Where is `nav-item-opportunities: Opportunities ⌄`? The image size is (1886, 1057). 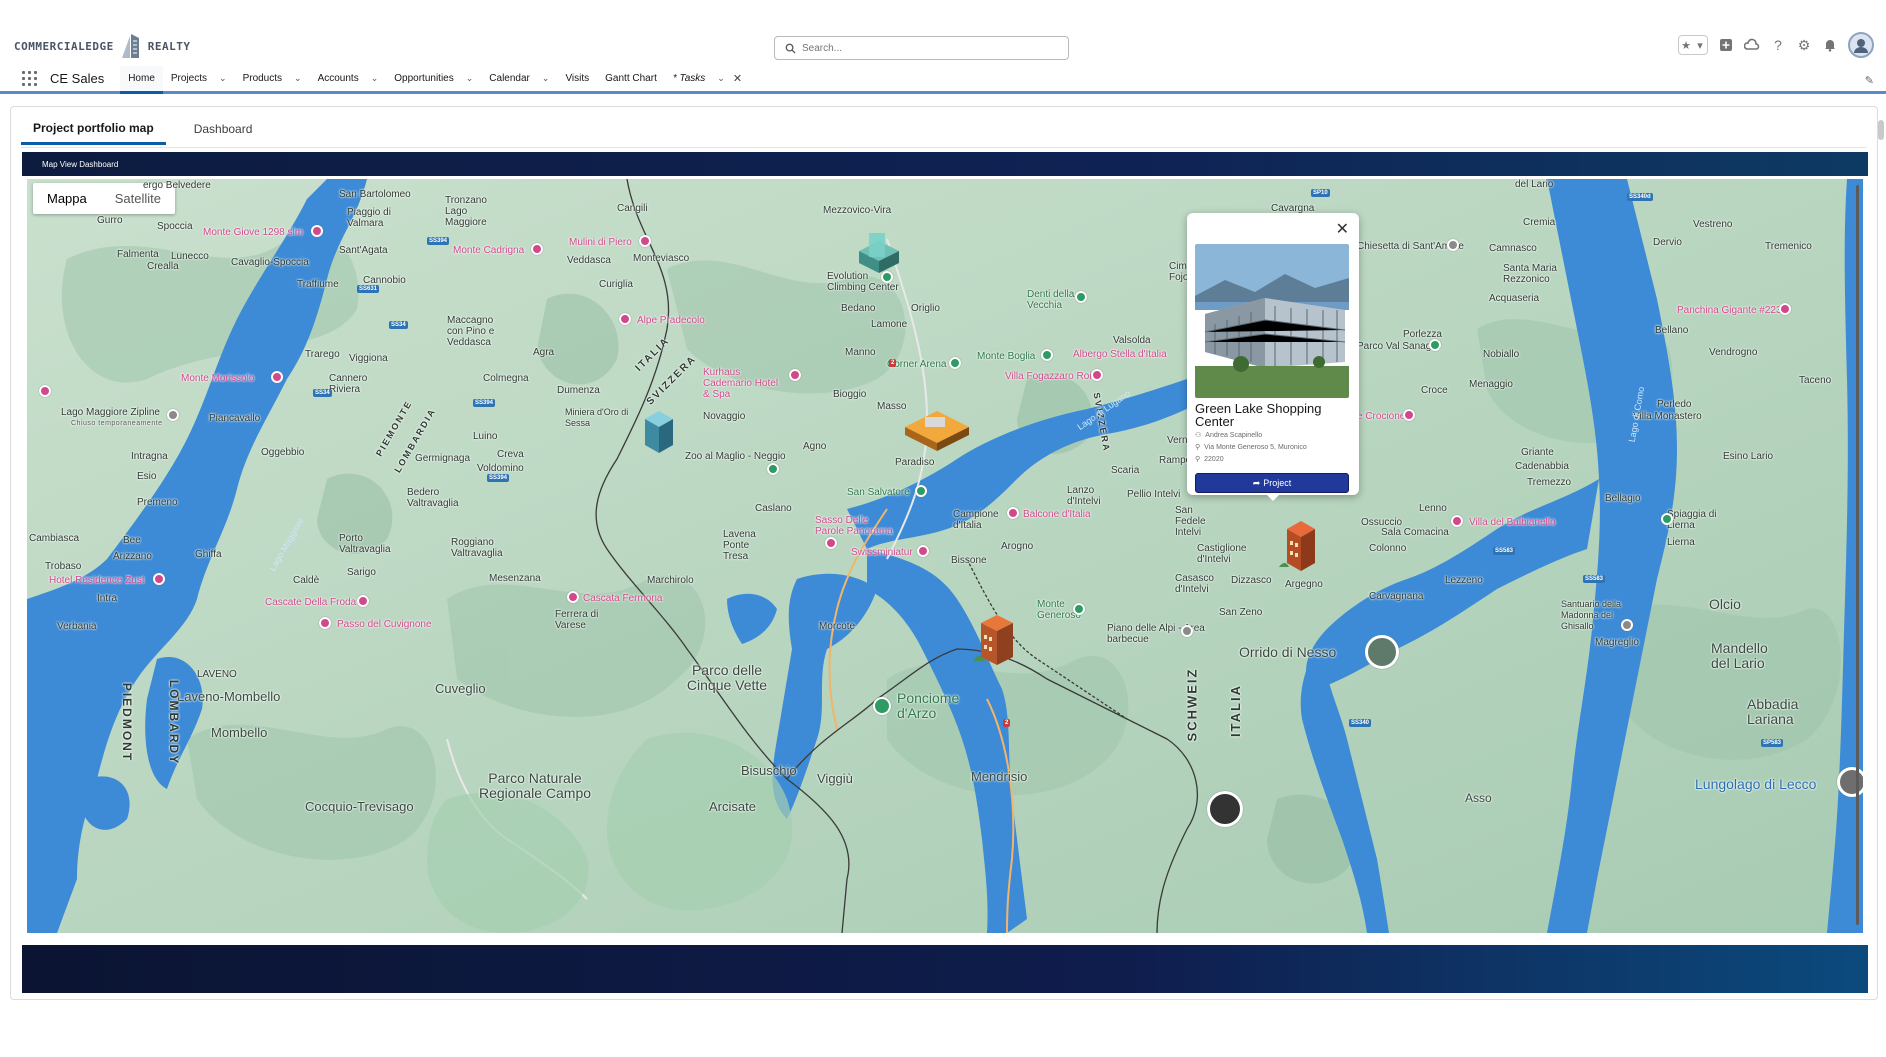
nav-item-opportunities: Opportunities ⌄ is located at coordinates (433, 79).